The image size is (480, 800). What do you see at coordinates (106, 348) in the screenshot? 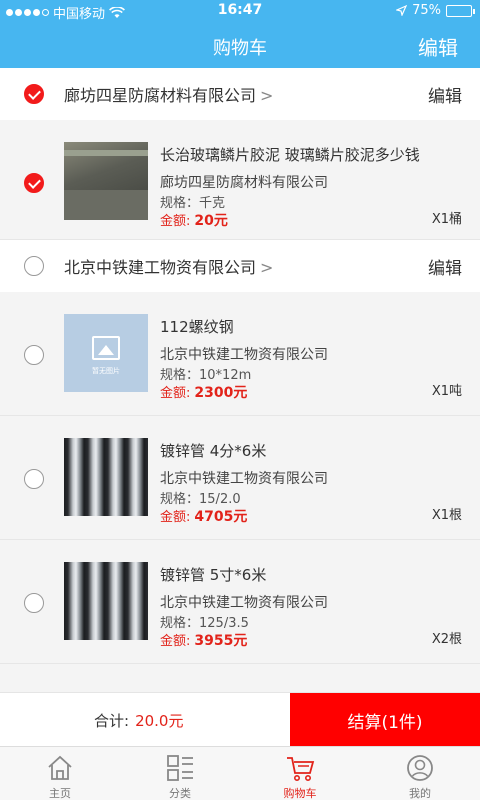
I see `image-placeholder-icon` at bounding box center [106, 348].